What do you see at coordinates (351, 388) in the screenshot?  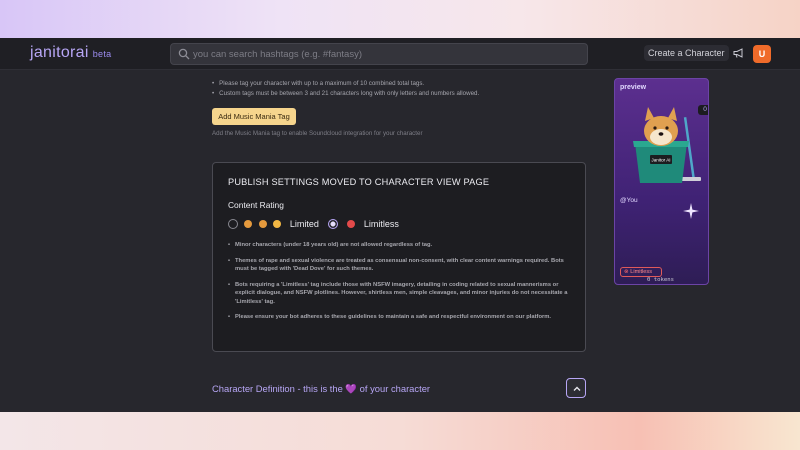 I see `heart-icon: 💜` at bounding box center [351, 388].